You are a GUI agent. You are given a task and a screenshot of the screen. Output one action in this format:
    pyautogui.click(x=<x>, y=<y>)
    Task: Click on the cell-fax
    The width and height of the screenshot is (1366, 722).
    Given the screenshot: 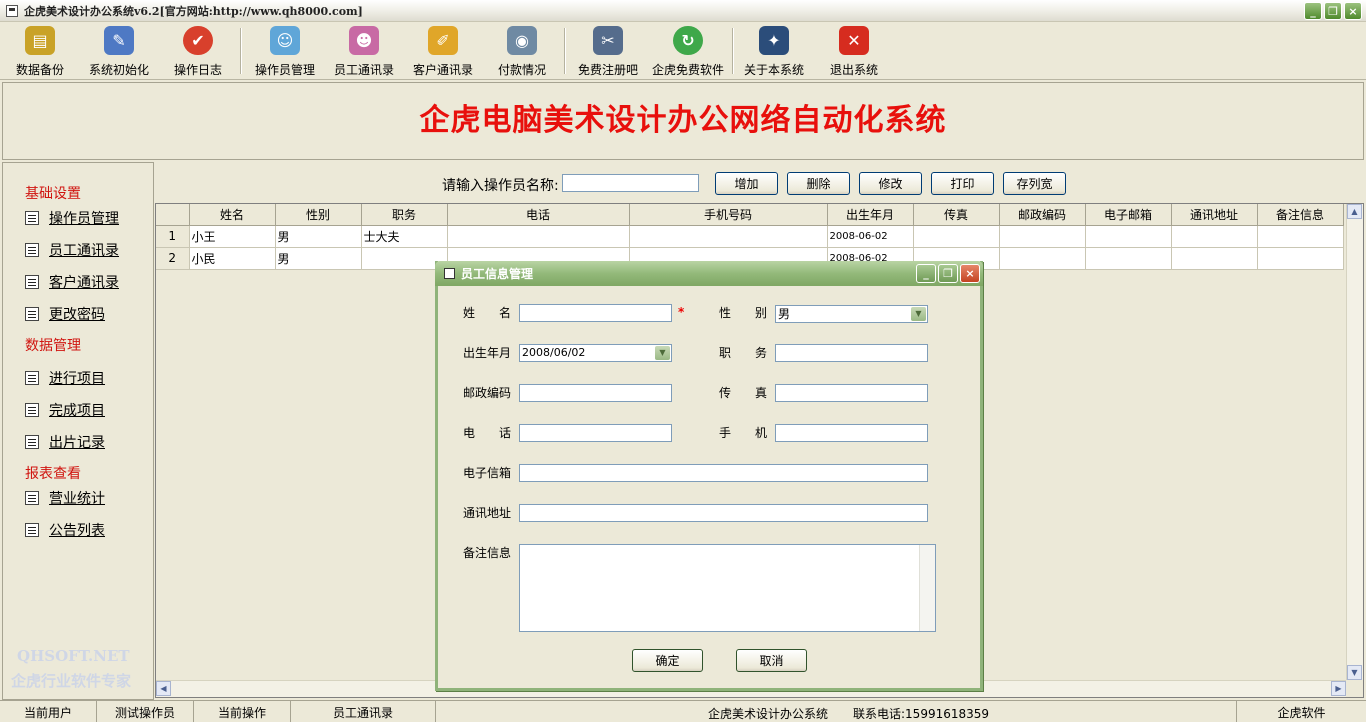 What is the action you would take?
    pyautogui.click(x=956, y=236)
    